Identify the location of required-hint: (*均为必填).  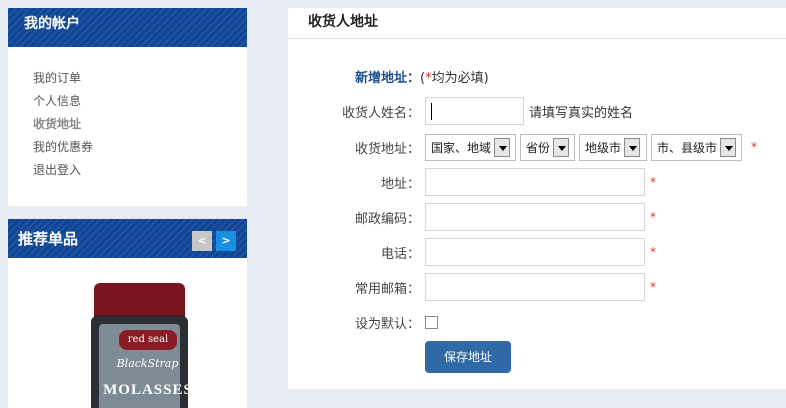
(454, 78).